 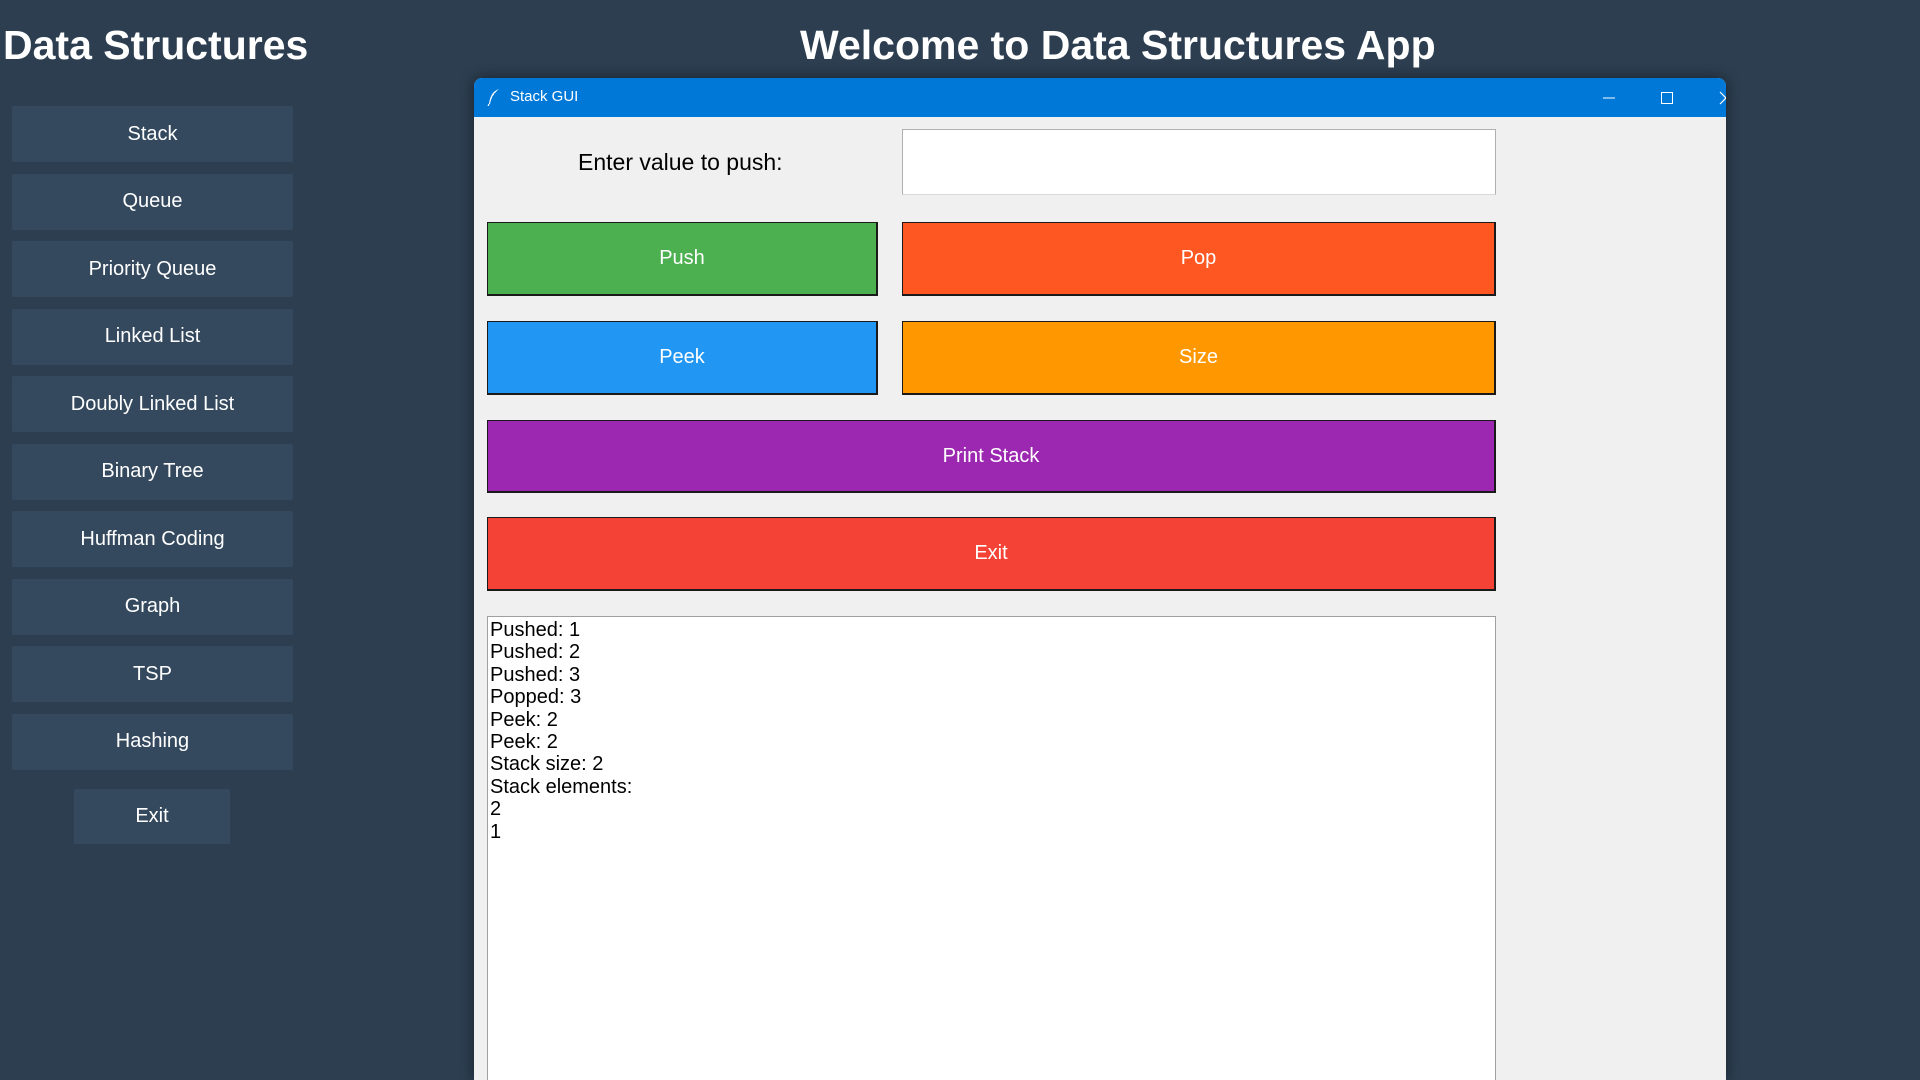 What do you see at coordinates (496, 831) in the screenshot?
I see `output-line: 1` at bounding box center [496, 831].